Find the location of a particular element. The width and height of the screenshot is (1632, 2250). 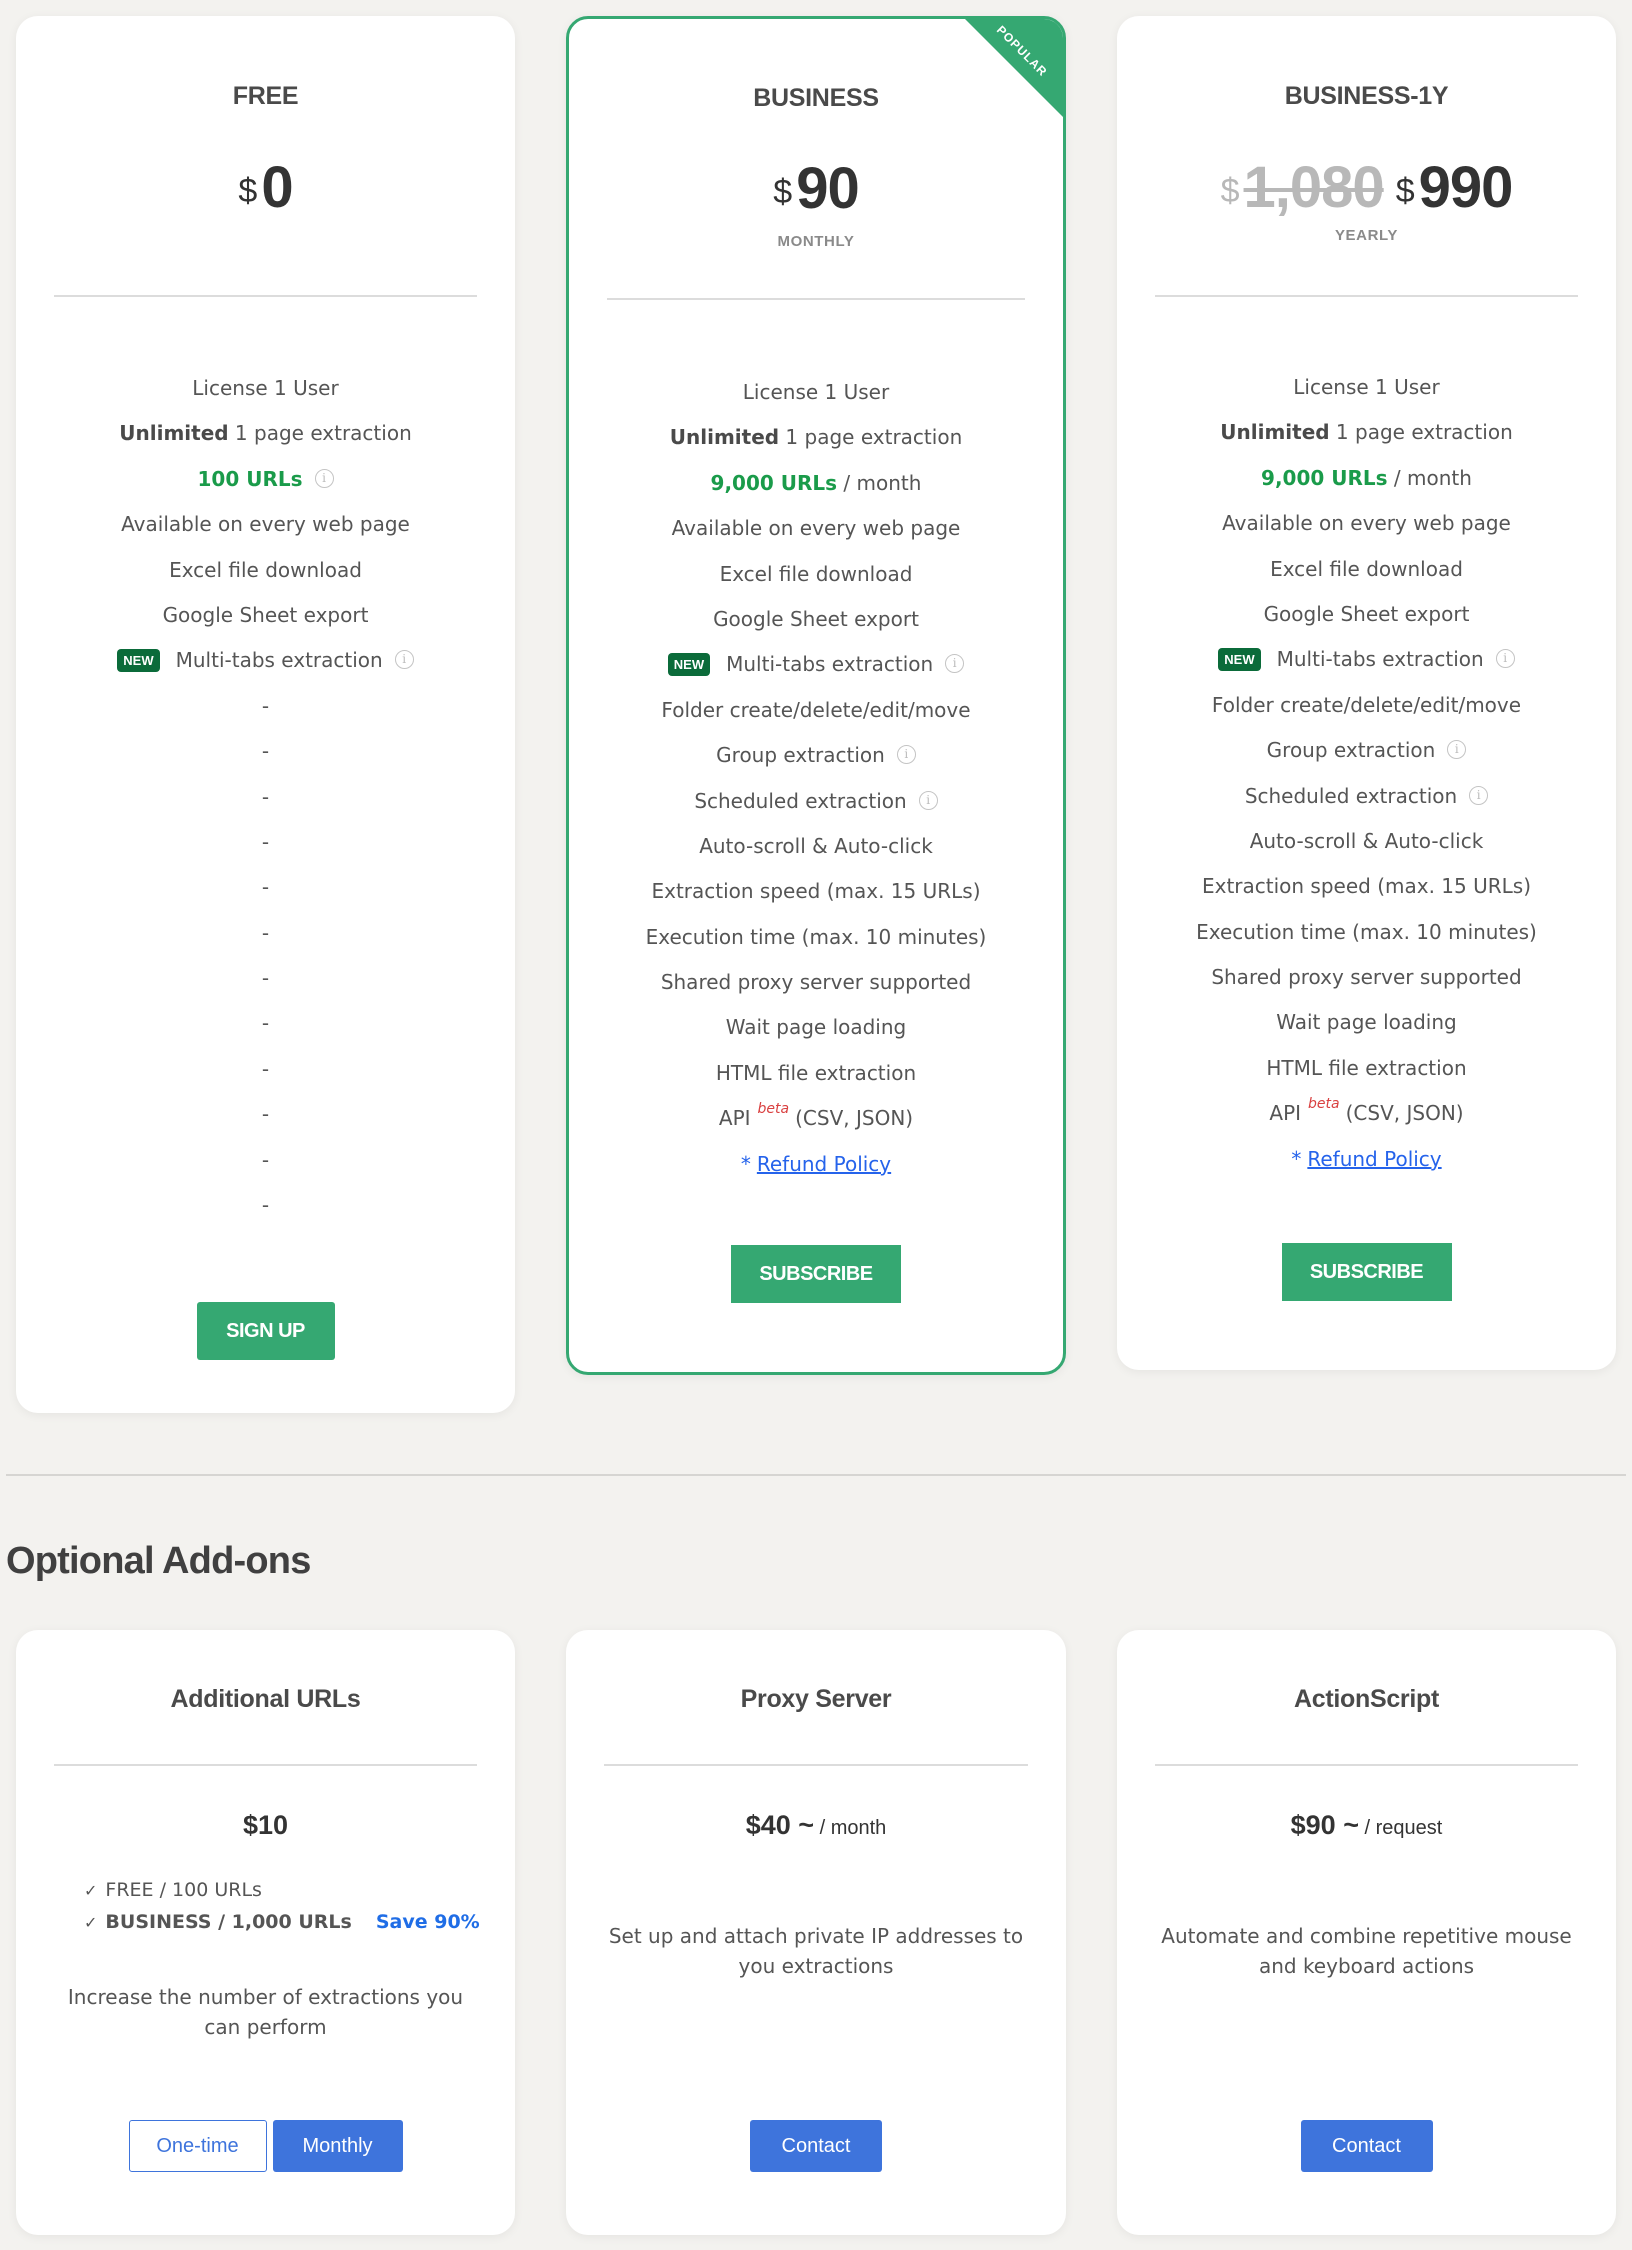

one-time-button: One-time is located at coordinates (197, 2146).